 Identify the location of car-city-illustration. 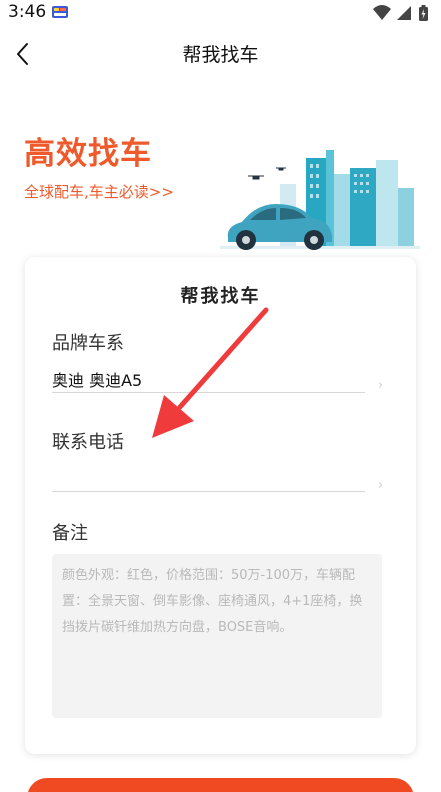
(320, 200).